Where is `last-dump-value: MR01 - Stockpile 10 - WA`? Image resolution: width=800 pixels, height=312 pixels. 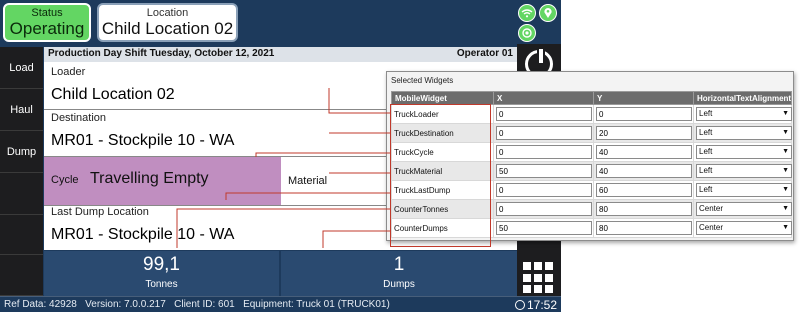
last-dump-value: MR01 - Stockpile 10 - WA is located at coordinates (142, 235).